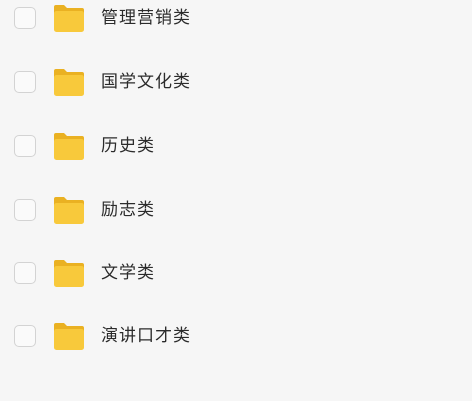 This screenshot has width=472, height=401. I want to click on folder-row-literature: 文学类, so click(236, 275).